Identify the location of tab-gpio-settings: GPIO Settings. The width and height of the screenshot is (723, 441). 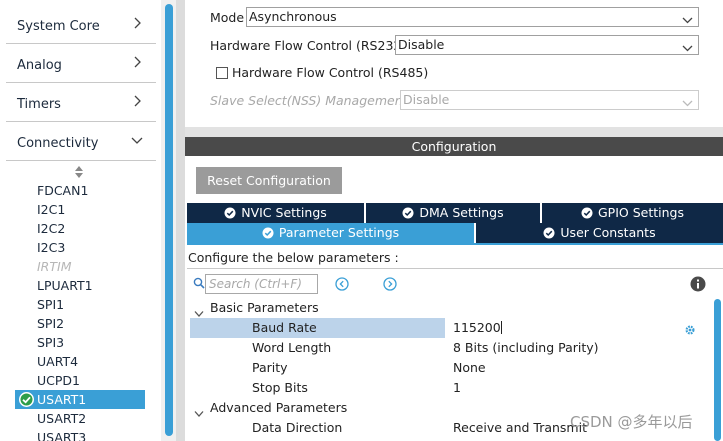
(632, 213).